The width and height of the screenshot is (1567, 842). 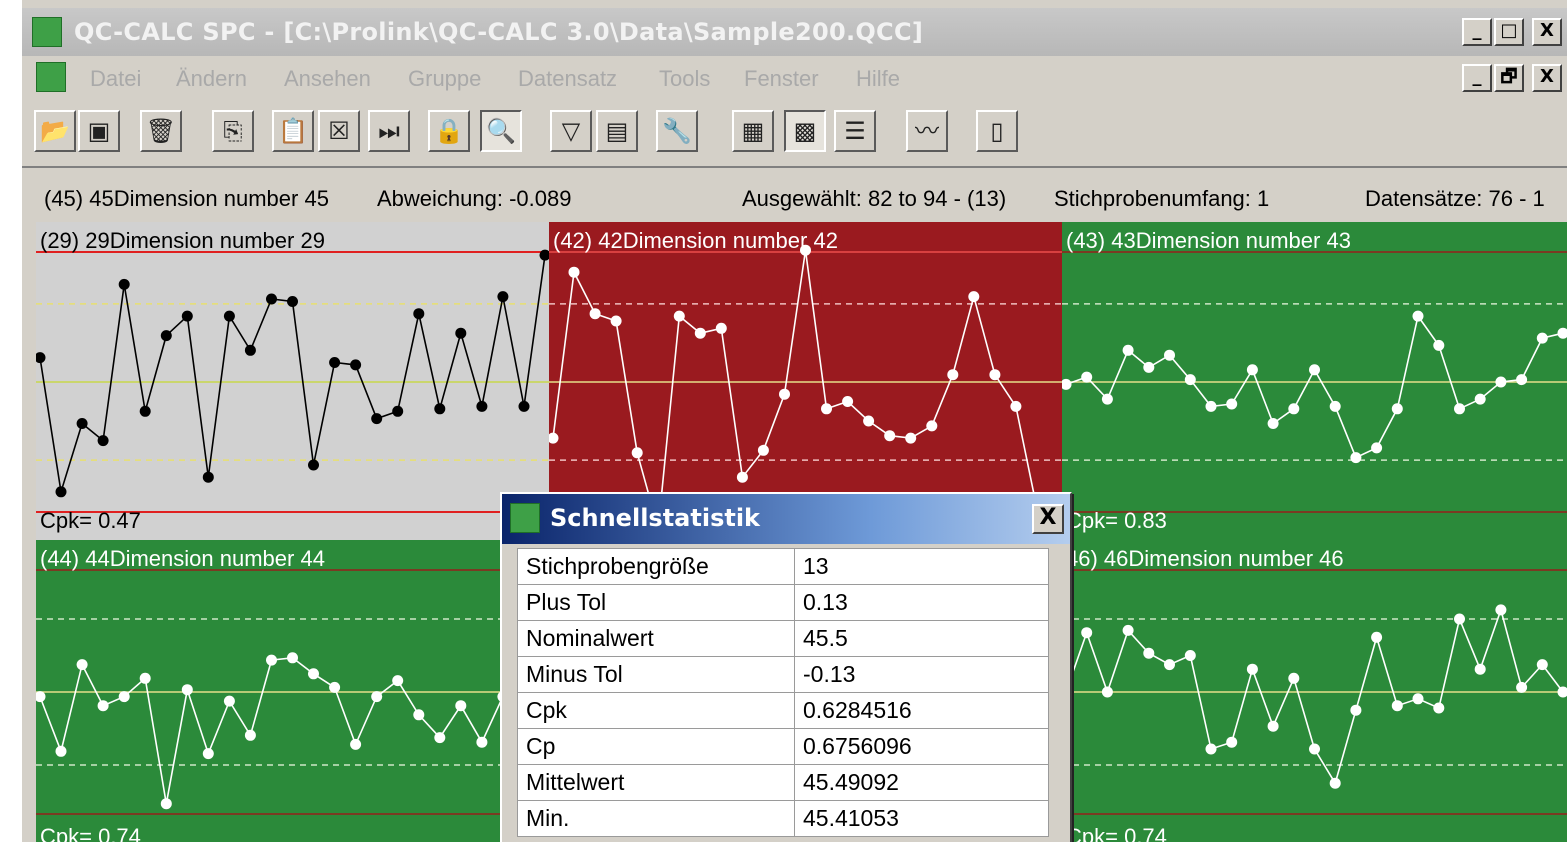 I want to click on maximize-button: □, so click(x=1509, y=32).